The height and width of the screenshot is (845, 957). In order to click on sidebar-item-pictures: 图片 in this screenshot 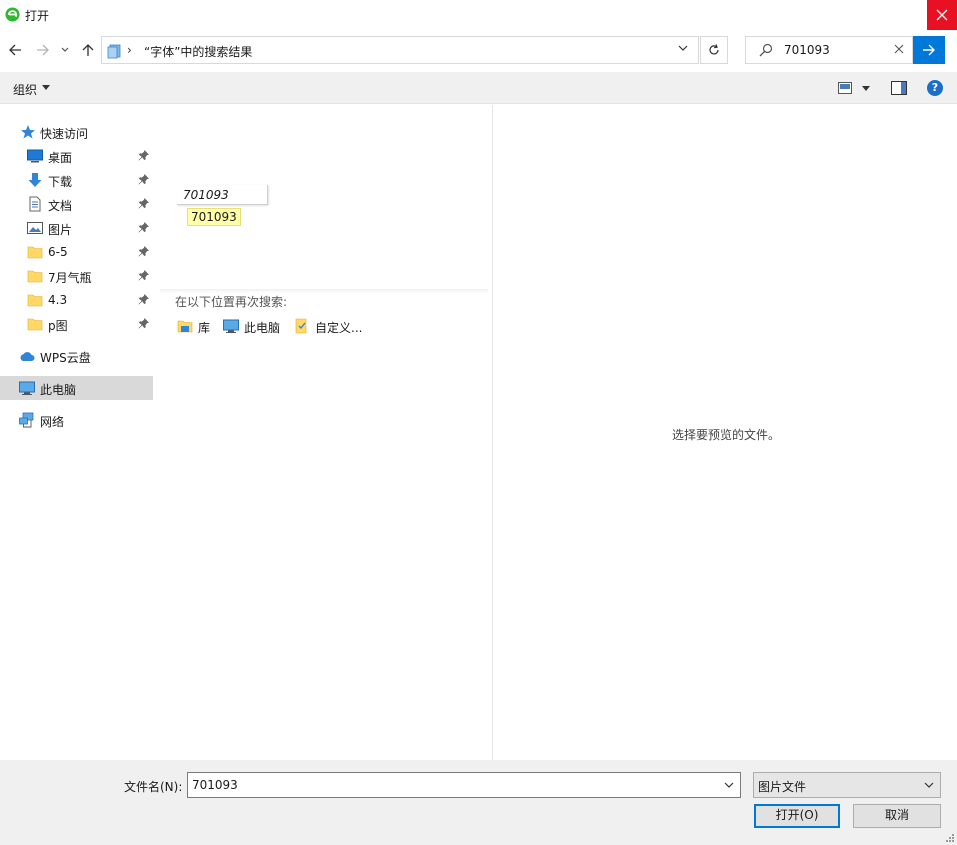, I will do `click(76, 228)`.